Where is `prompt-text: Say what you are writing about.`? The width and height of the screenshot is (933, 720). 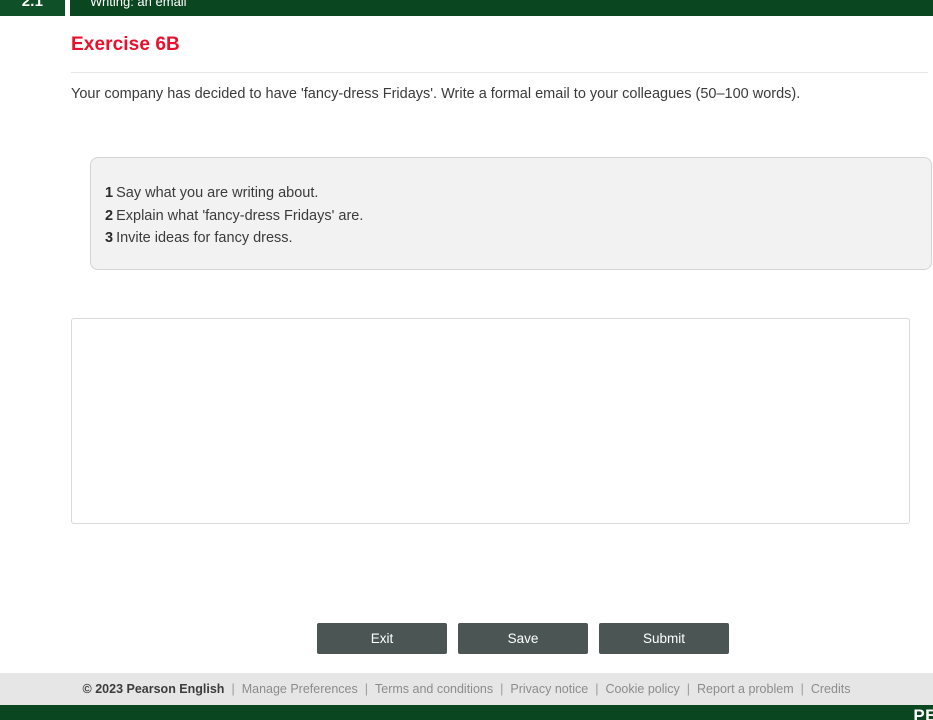
prompt-text: Say what you are writing about. is located at coordinates (217, 193).